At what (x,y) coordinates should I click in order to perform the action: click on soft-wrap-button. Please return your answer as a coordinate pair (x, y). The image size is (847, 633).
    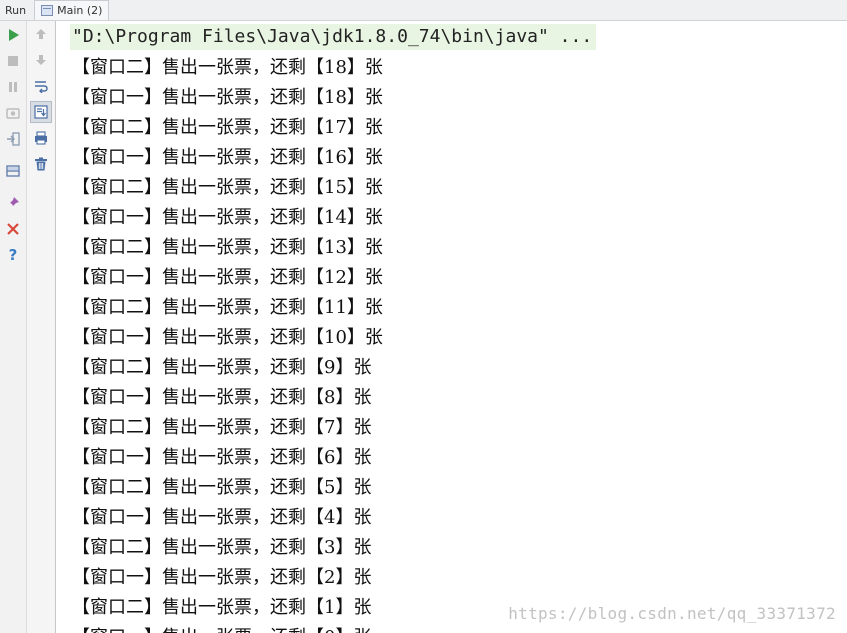
    Looking at the image, I should click on (41, 86).